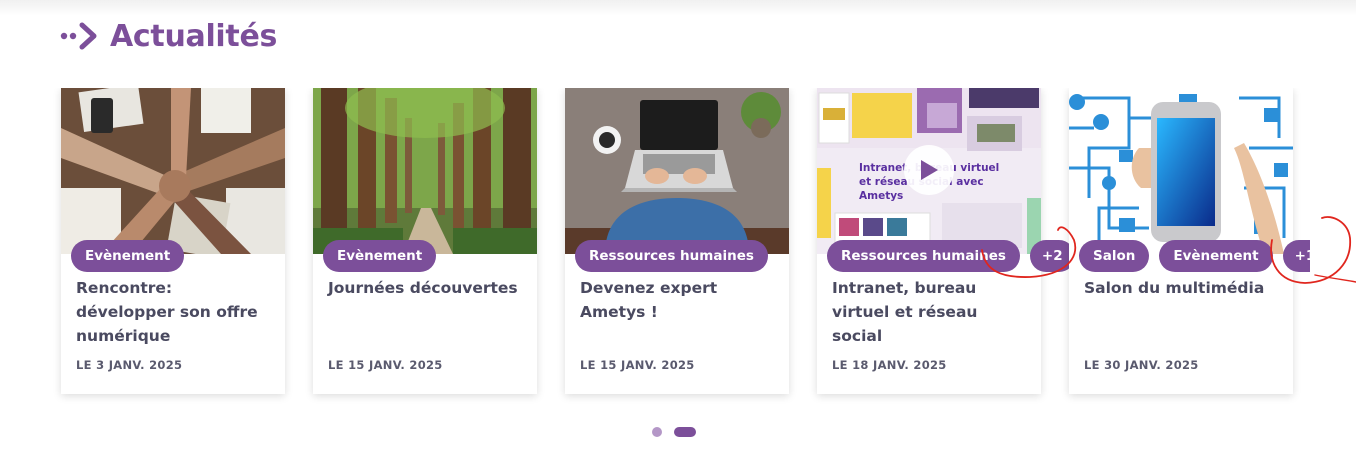  Describe the element at coordinates (427, 288) in the screenshot. I see `card-title: Journées découvertes` at that location.